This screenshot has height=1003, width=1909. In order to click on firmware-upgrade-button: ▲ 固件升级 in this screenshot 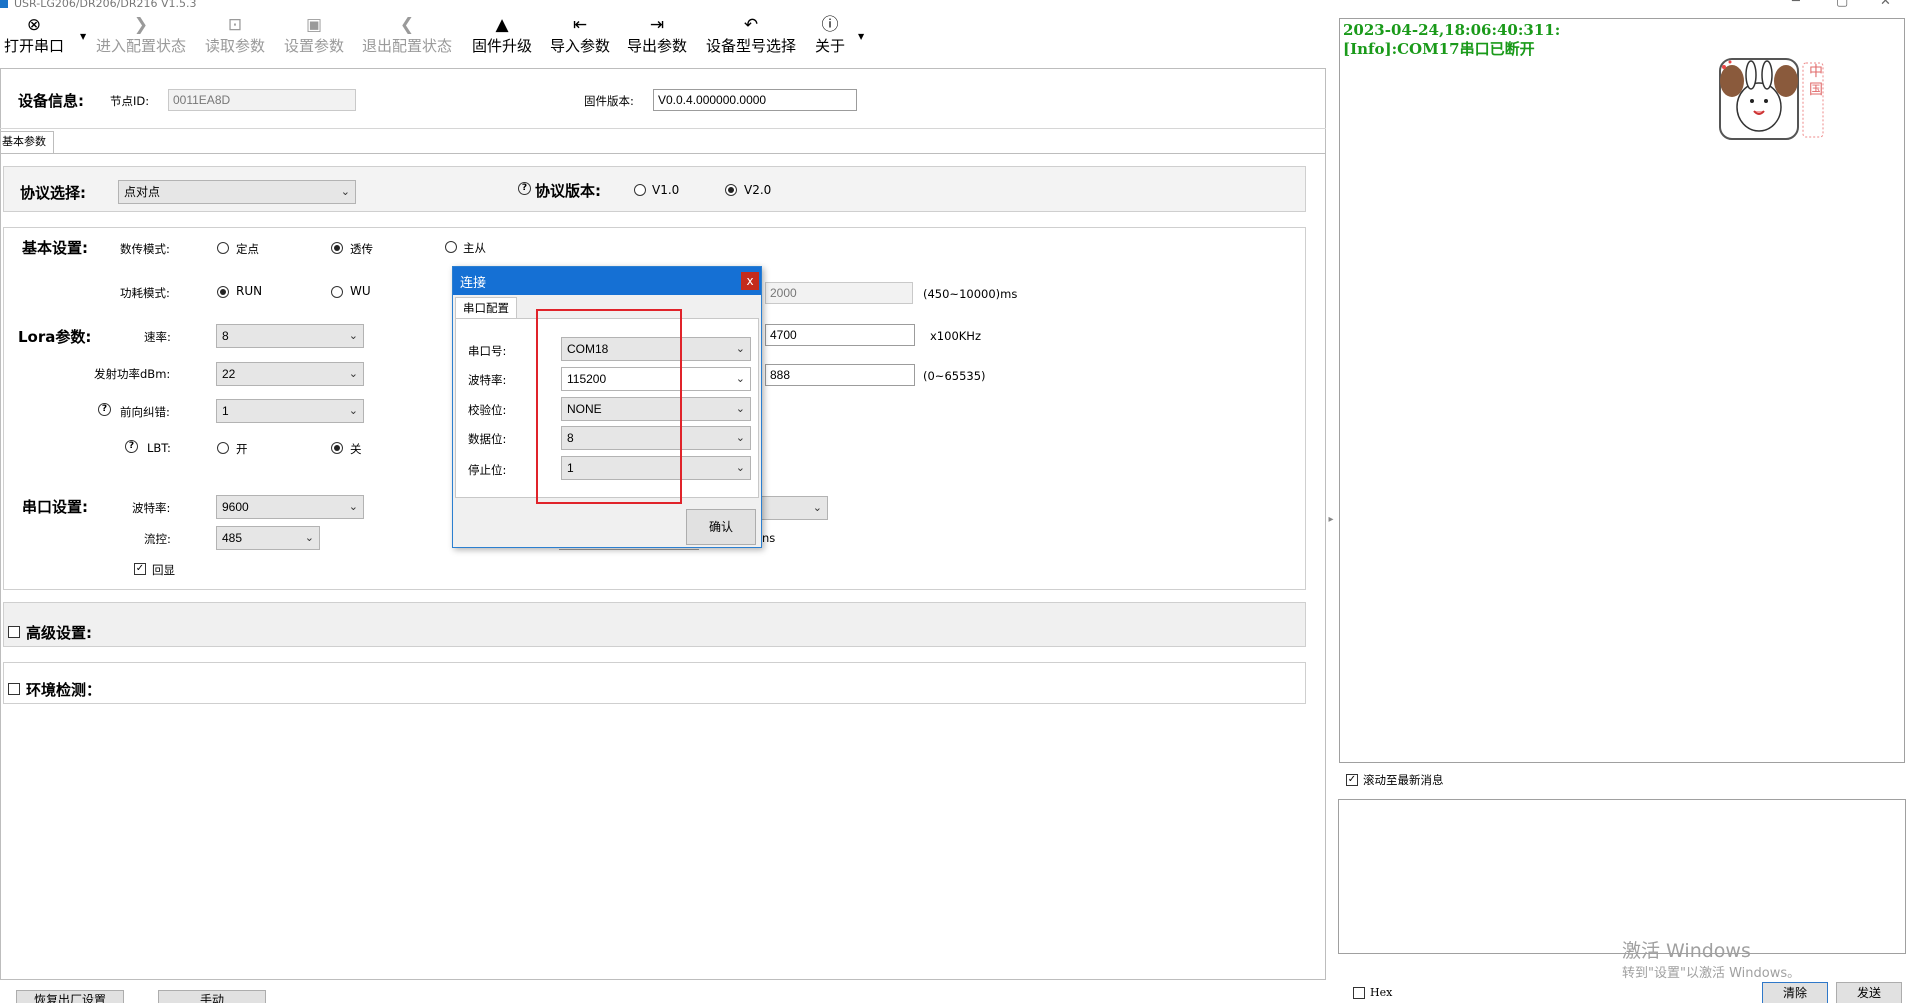, I will do `click(502, 35)`.